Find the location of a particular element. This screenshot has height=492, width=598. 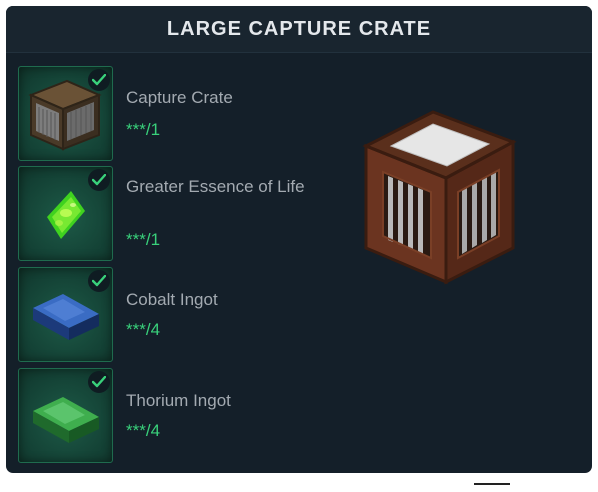

ingredient-row-greater-essence-of-life: Greater Essence of Life ***/1 is located at coordinates (188, 213).